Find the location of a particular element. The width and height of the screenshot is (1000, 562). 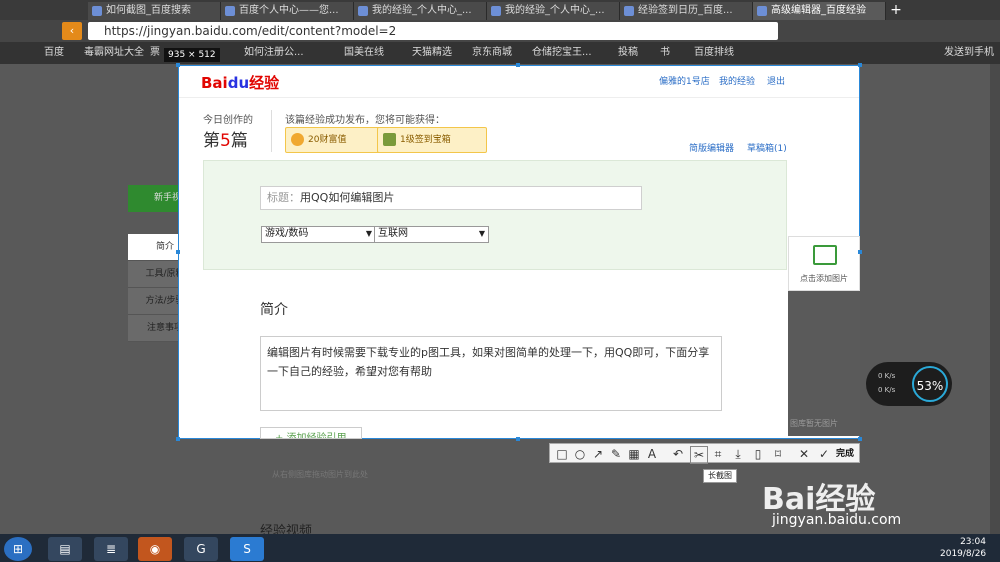

bookmark-item: 天猫精选 is located at coordinates (432, 53).